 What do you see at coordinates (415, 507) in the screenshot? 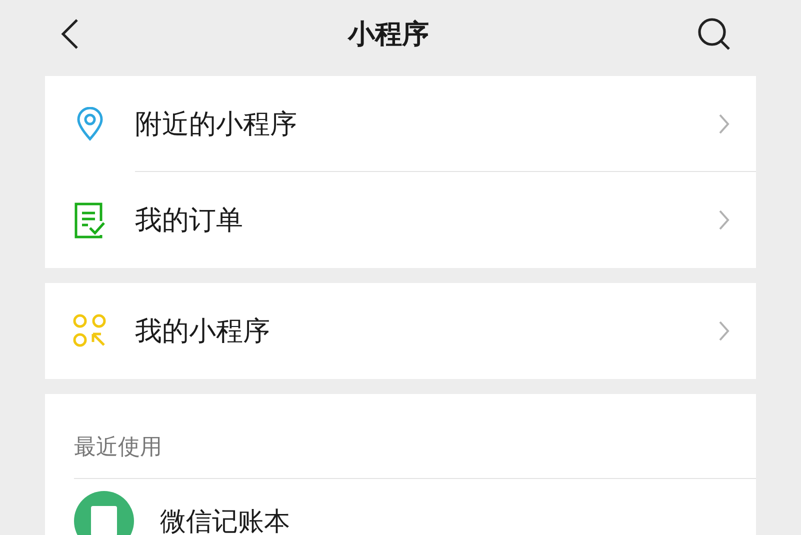
I see `recent-app-item: 微信记账本` at bounding box center [415, 507].